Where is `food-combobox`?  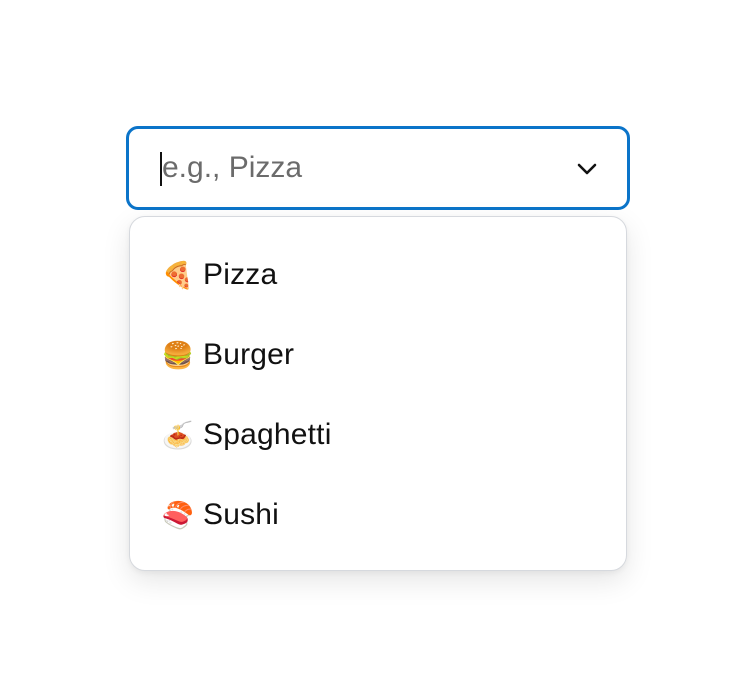 food-combobox is located at coordinates (378, 168).